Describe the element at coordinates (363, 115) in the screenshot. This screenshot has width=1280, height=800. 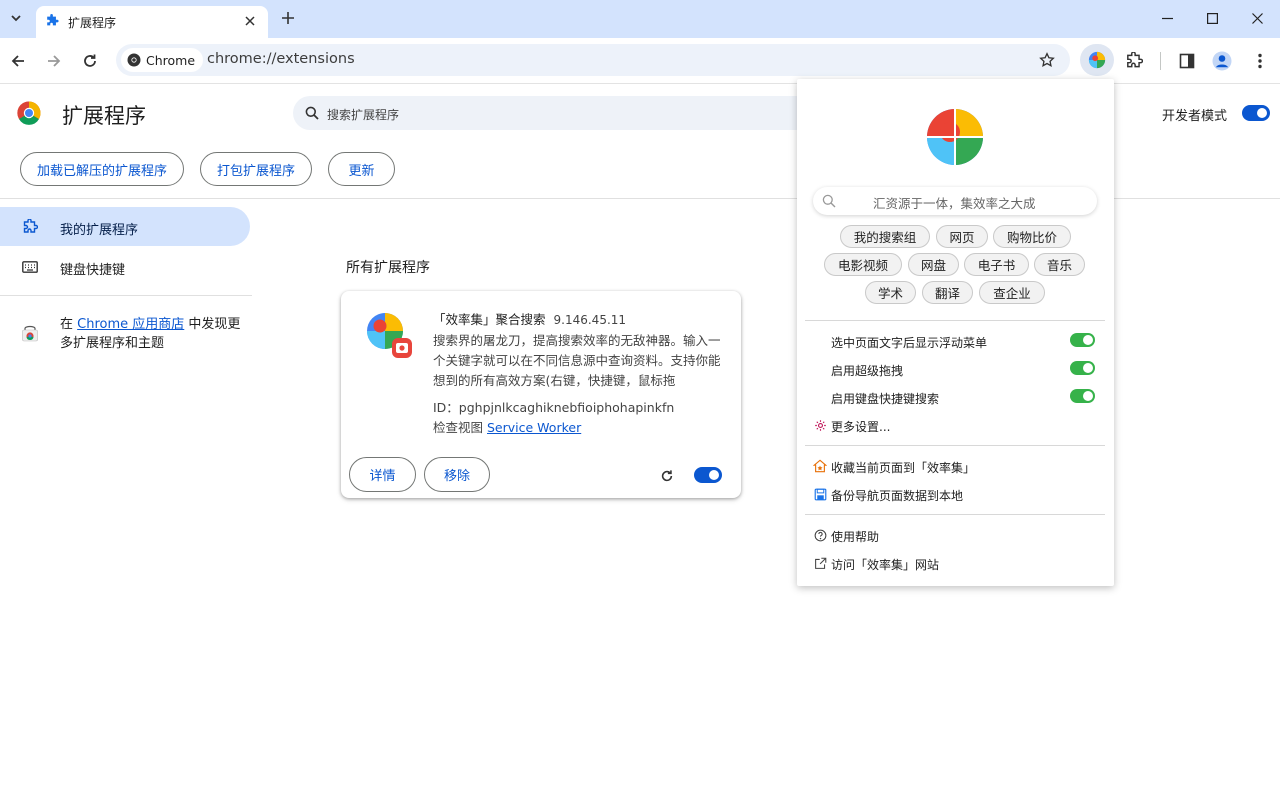
I see `search-placeholder: 搜索扩展程序` at that location.